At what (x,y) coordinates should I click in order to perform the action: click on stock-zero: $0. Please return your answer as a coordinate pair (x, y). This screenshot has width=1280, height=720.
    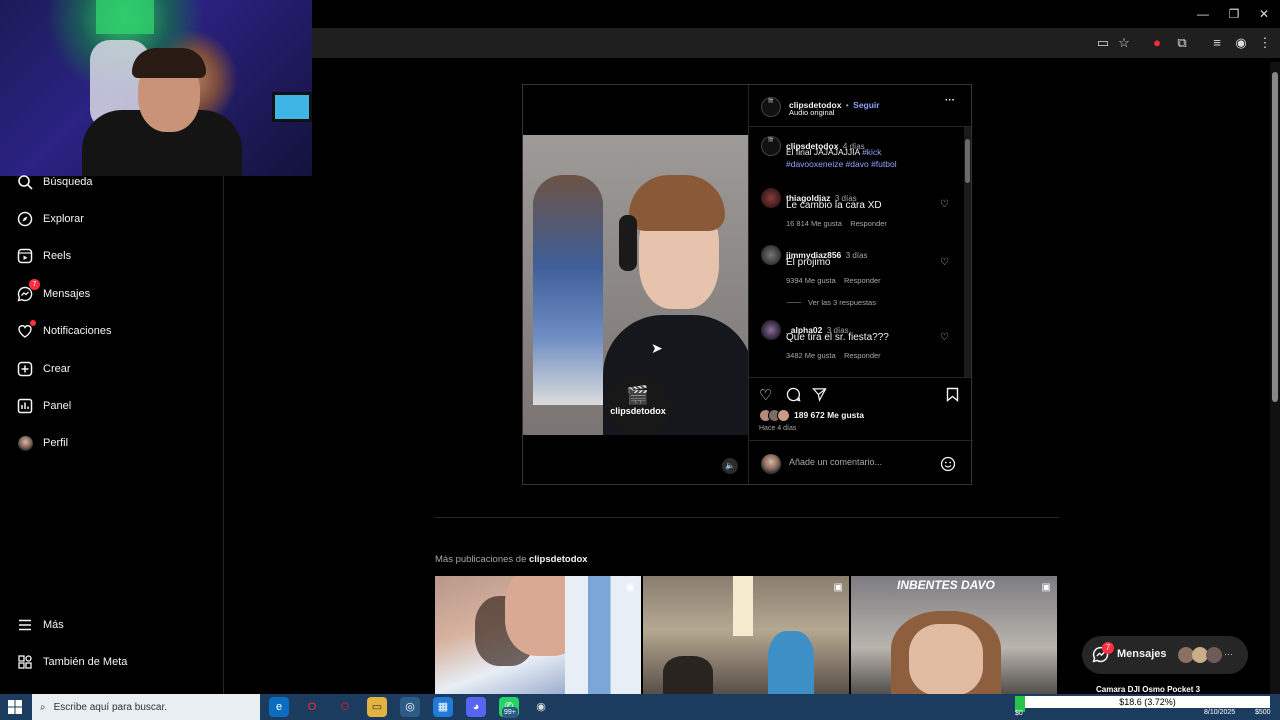
    Looking at the image, I should click on (1019, 713).